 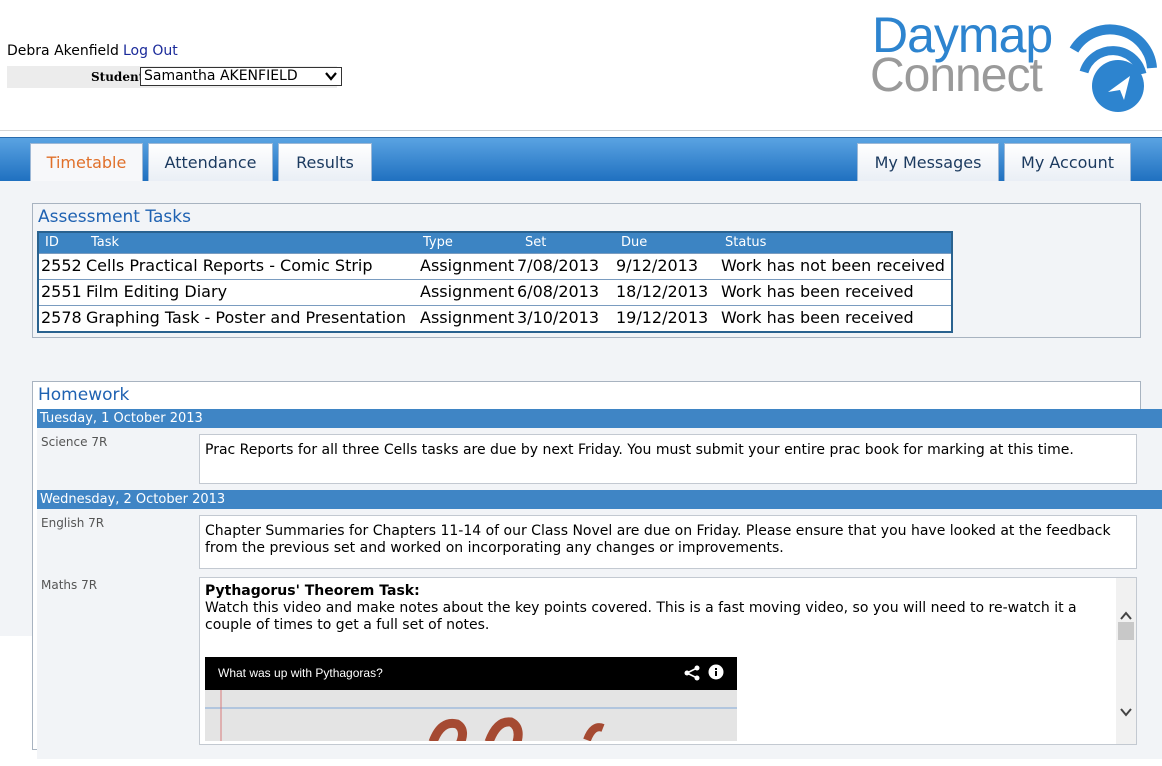 What do you see at coordinates (61, 265) in the screenshot?
I see `cell-id: 2552` at bounding box center [61, 265].